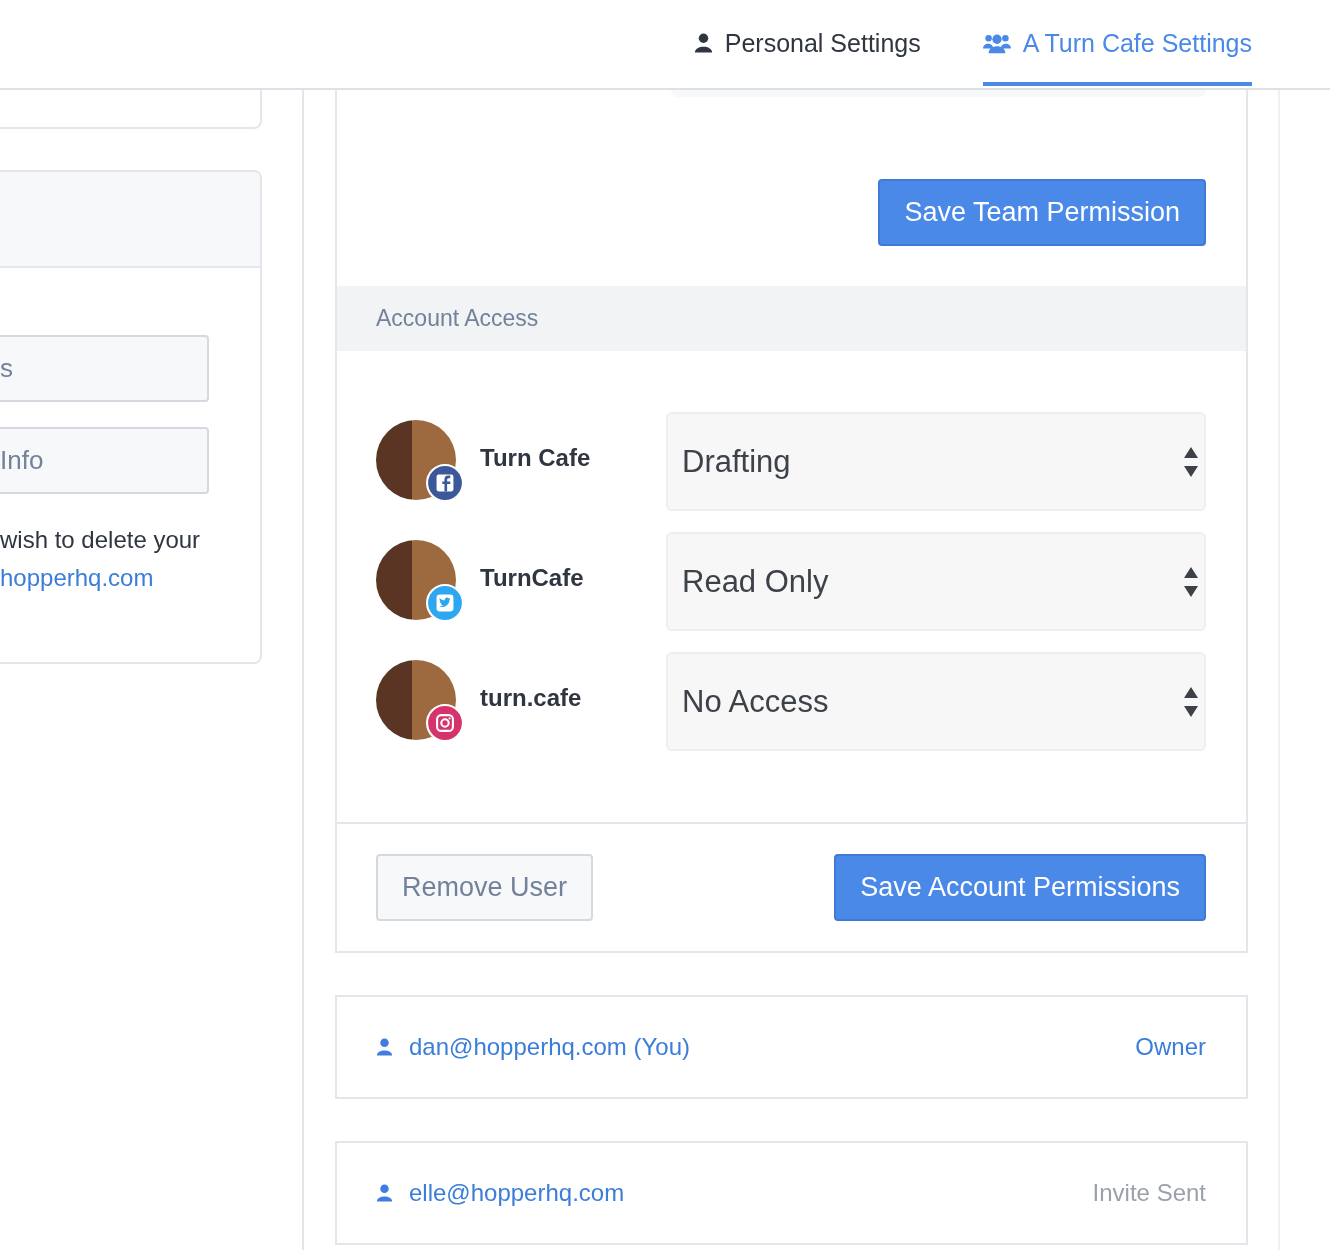  What do you see at coordinates (1149, 1193) in the screenshot?
I see `user-role: Invite Sent` at bounding box center [1149, 1193].